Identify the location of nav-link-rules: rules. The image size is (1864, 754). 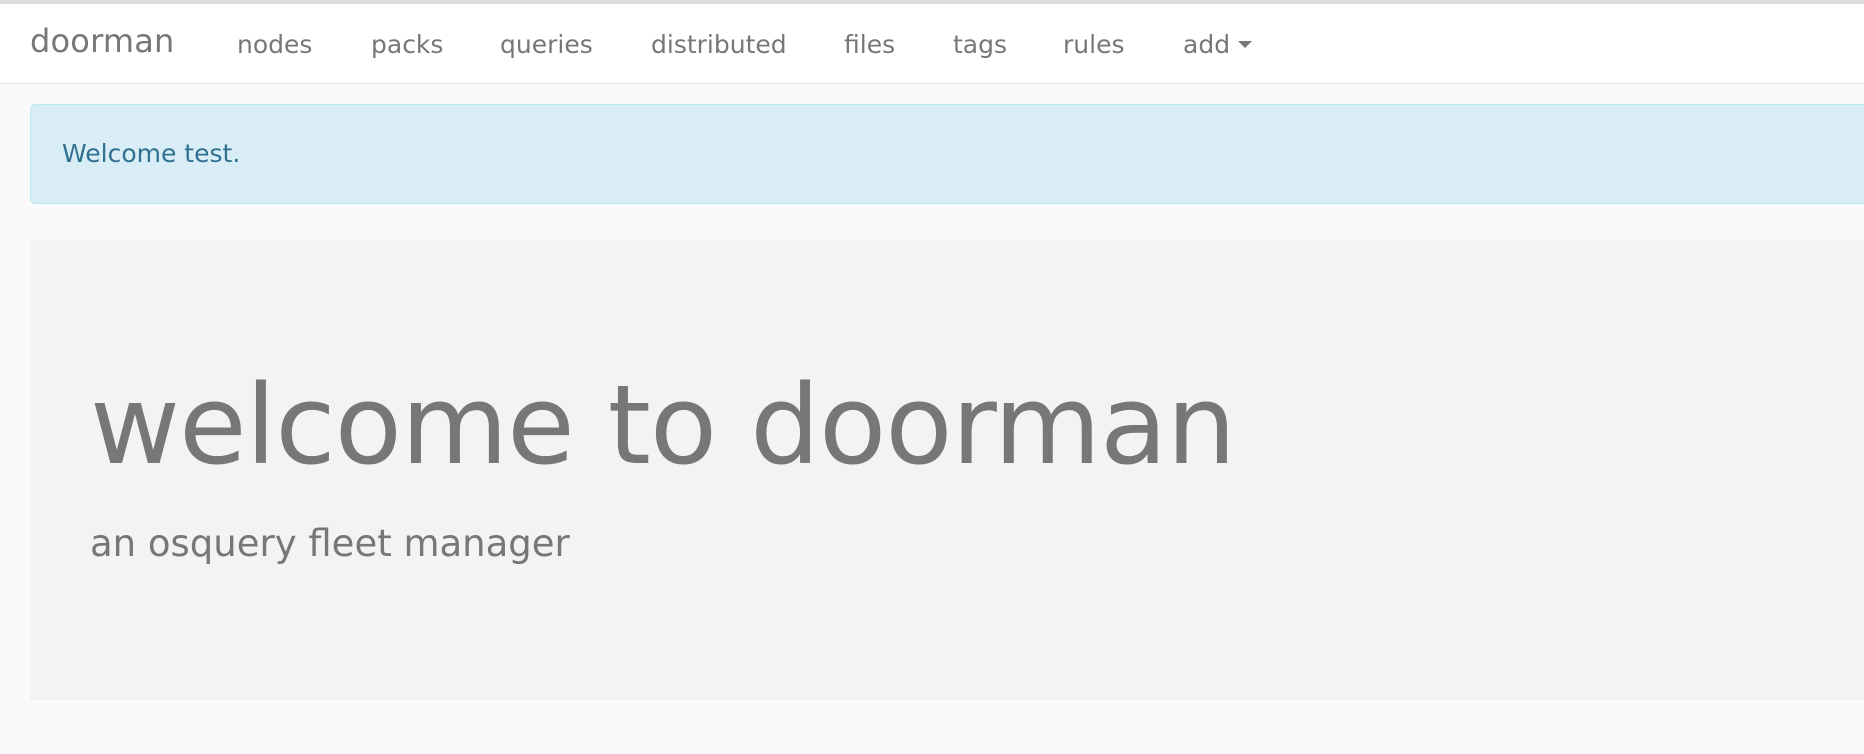
(1093, 44).